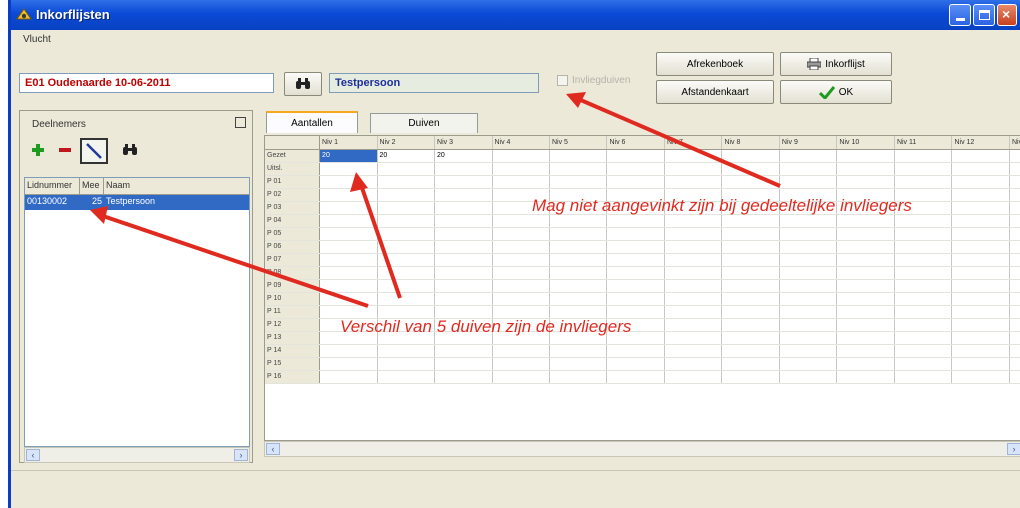  What do you see at coordinates (1013, 449) in the screenshot?
I see `scroll-right-icon: ›` at bounding box center [1013, 449].